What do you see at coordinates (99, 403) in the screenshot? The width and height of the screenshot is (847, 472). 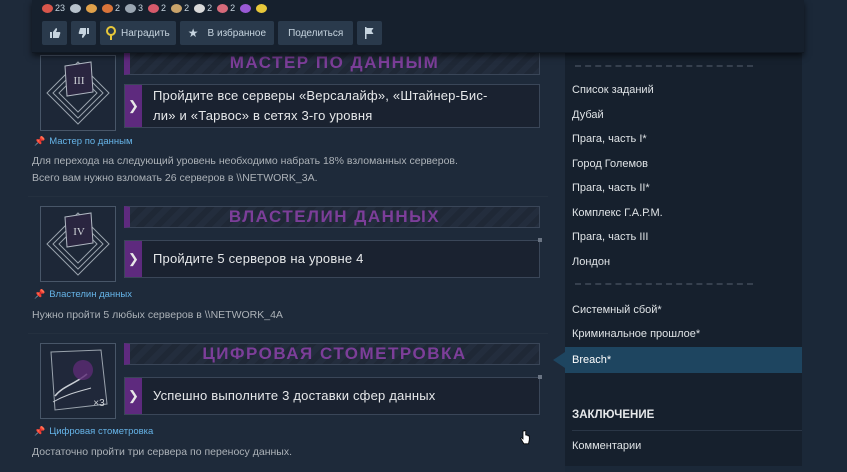 I see `svg-text: ×3` at bounding box center [99, 403].